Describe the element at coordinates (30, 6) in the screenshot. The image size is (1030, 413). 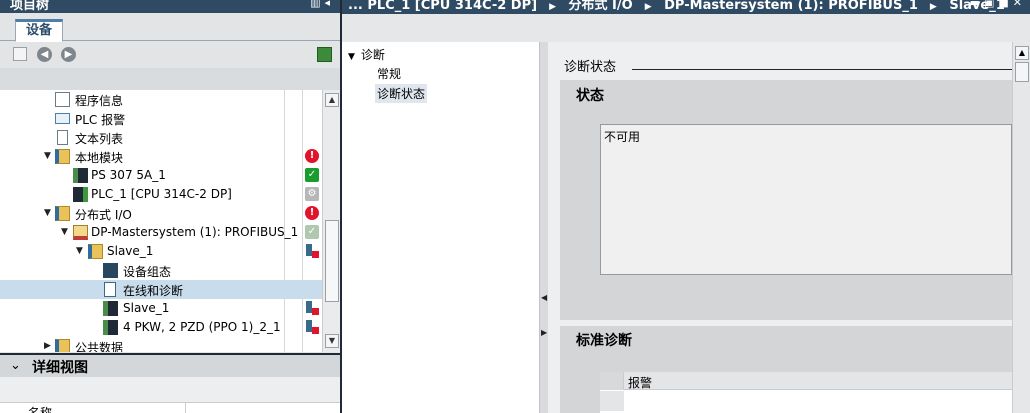
I see `project-tree-title: 项目树` at that location.